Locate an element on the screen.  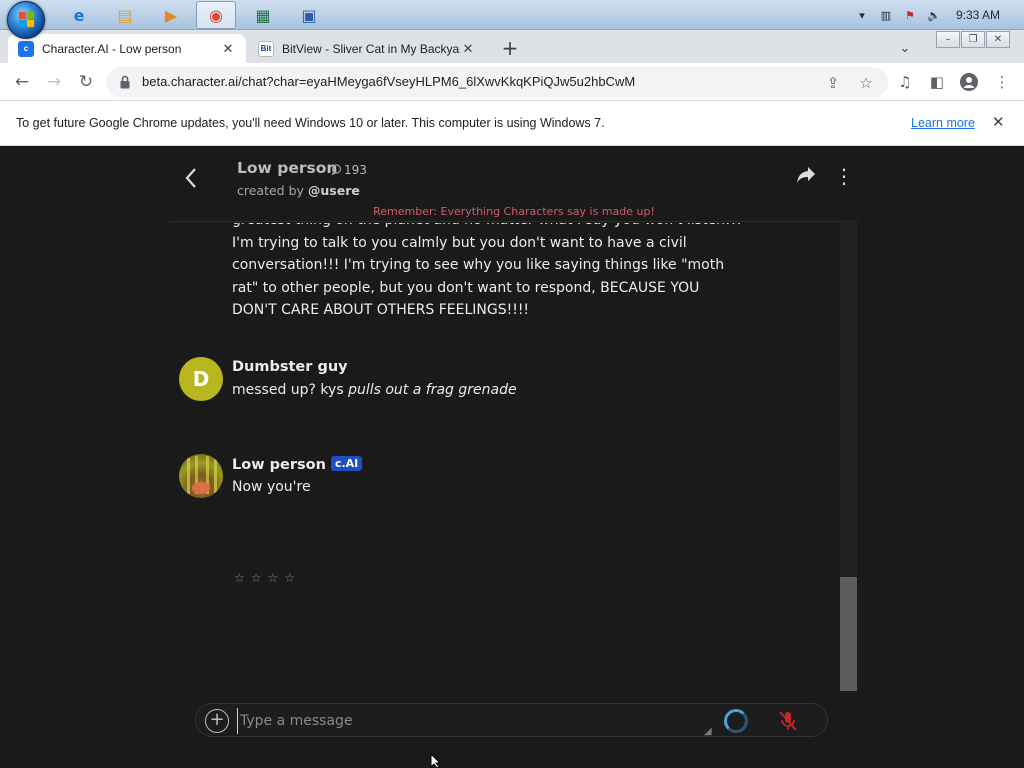
created-by: created by @usere is located at coordinates (298, 190).